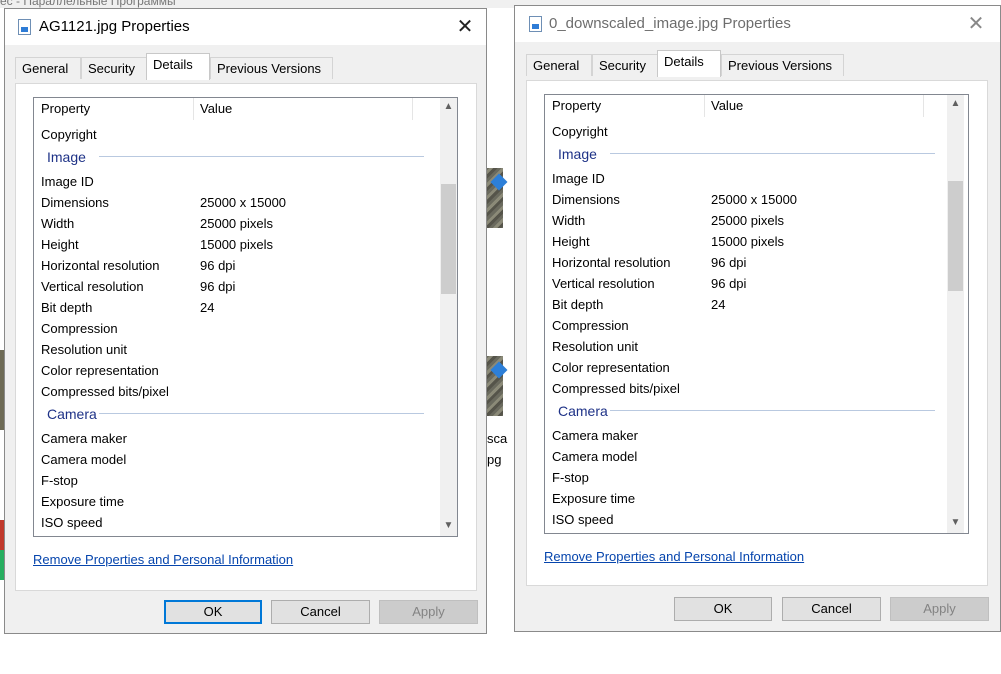 The height and width of the screenshot is (674, 1001). Describe the element at coordinates (245, 27) in the screenshot. I see `dialog-titlebar: AG1121.jpg Properties ✕` at that location.